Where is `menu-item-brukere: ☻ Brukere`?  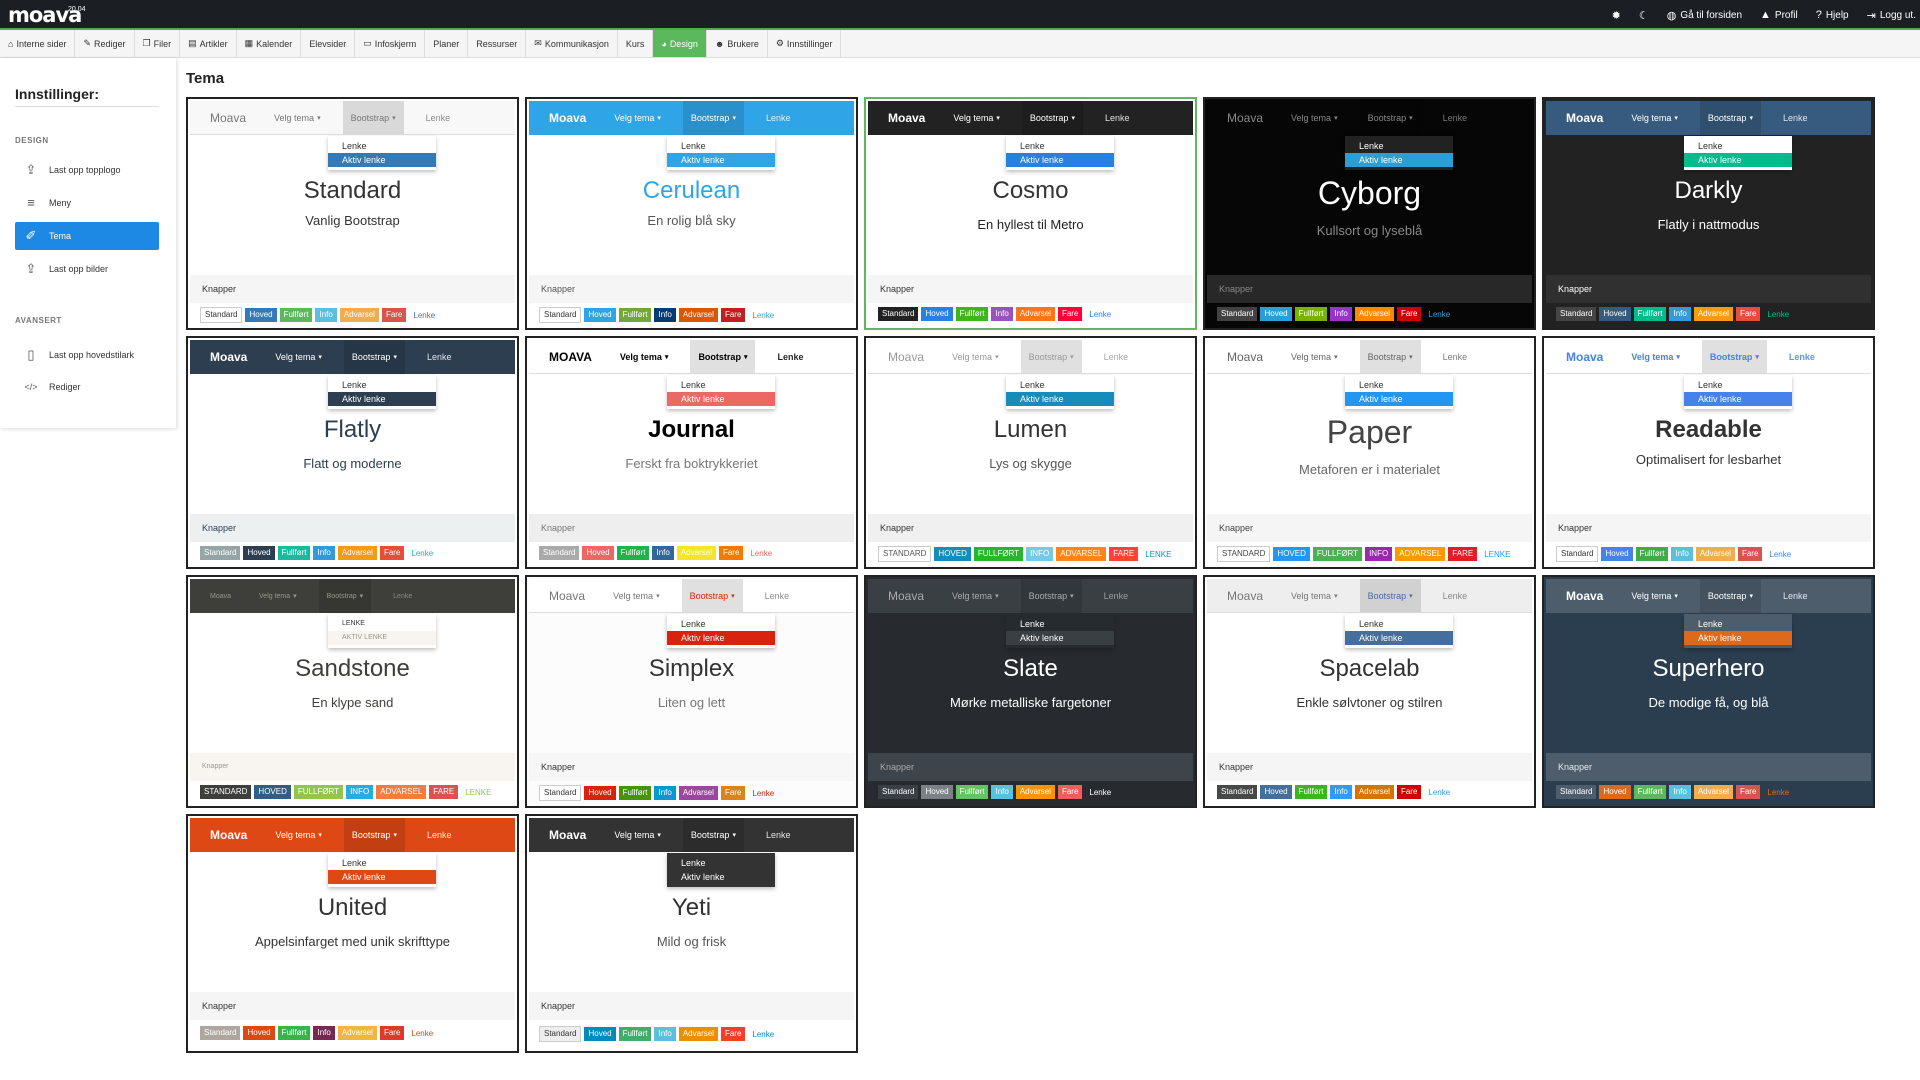 menu-item-brukere: ☻ Brukere is located at coordinates (737, 43).